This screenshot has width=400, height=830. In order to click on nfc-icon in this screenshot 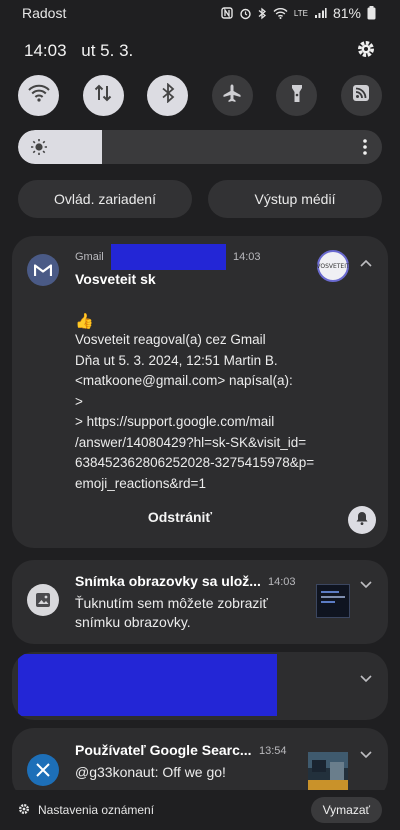, I will do `click(227, 13)`.